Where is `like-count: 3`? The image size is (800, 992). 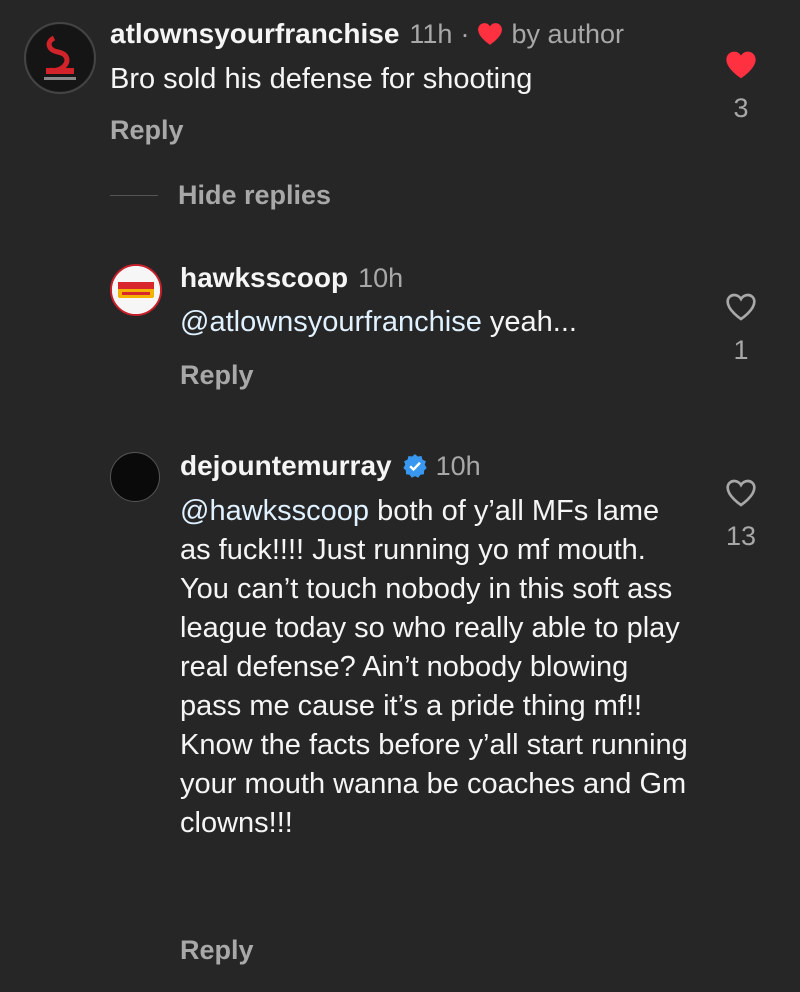 like-count: 3 is located at coordinates (741, 108).